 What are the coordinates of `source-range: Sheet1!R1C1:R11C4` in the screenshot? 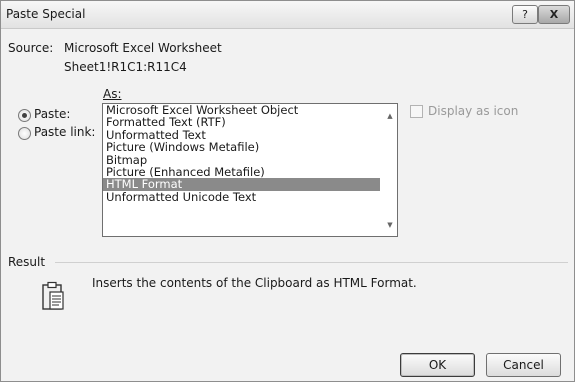 It's located at (125, 67).